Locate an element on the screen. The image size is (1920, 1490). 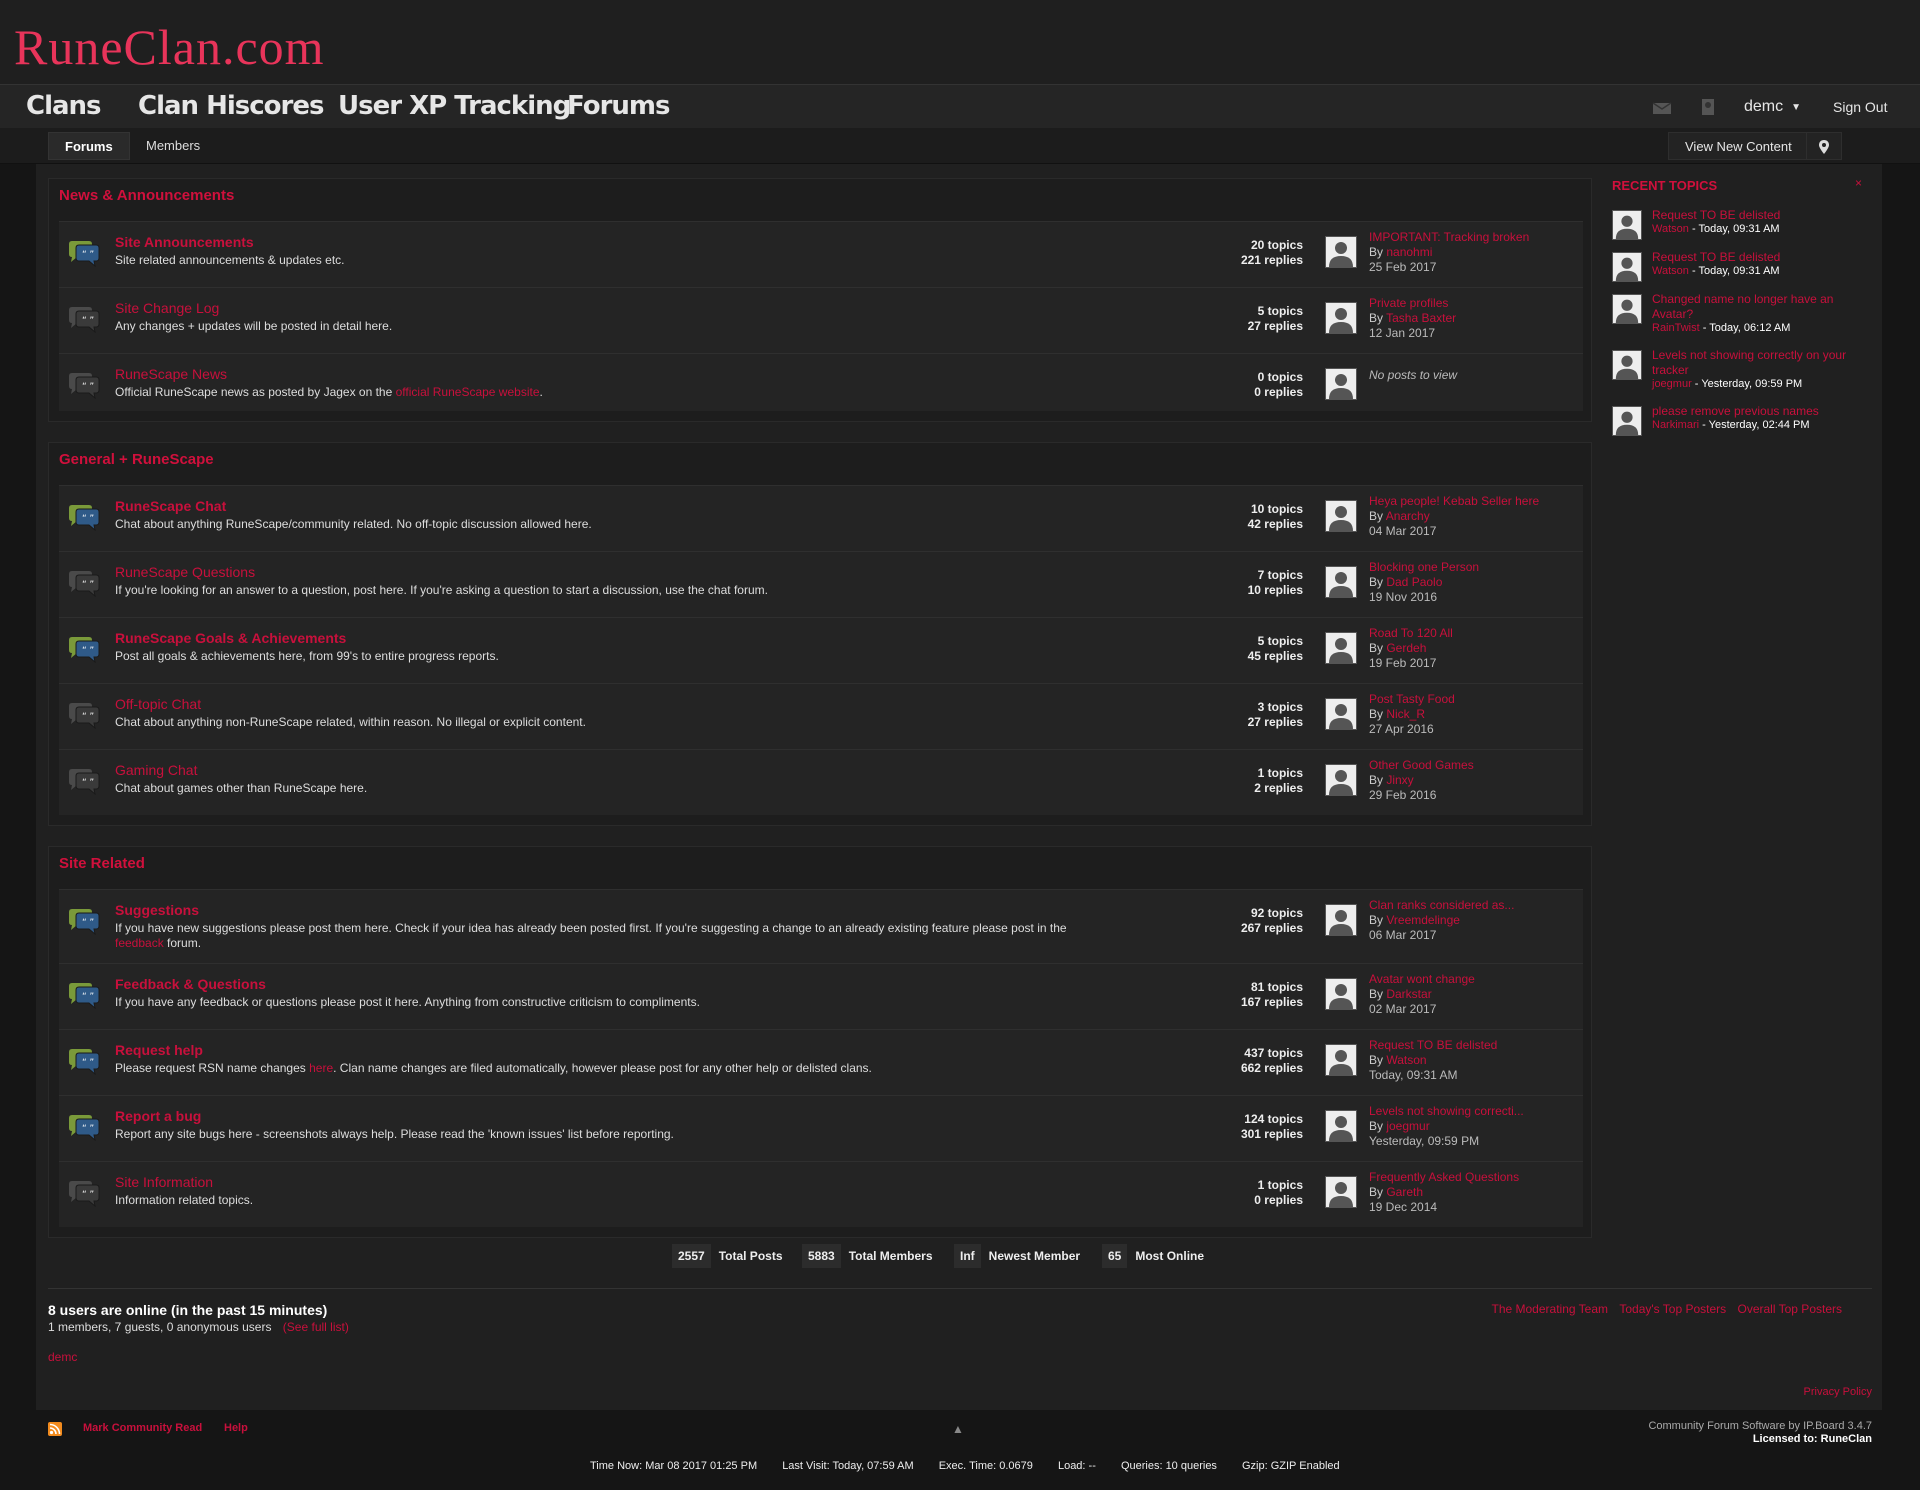
last-post-author: Dad Paolo is located at coordinates (1414, 582).